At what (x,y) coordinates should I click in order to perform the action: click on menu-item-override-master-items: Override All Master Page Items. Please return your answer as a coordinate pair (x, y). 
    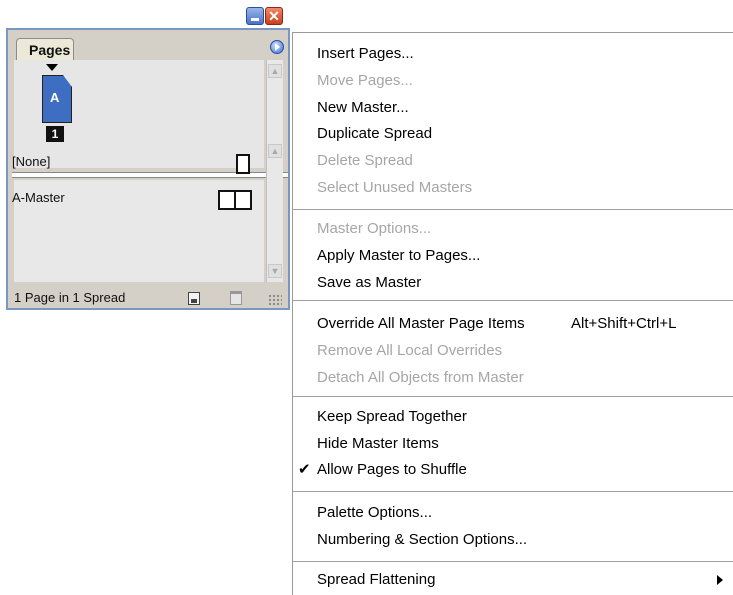
    Looking at the image, I should click on (421, 324).